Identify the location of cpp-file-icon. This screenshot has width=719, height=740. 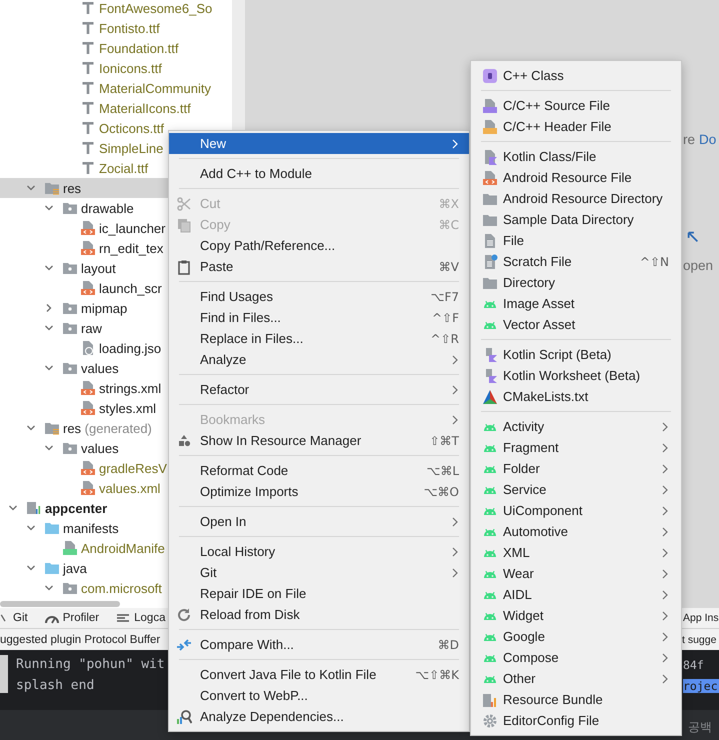
(490, 106).